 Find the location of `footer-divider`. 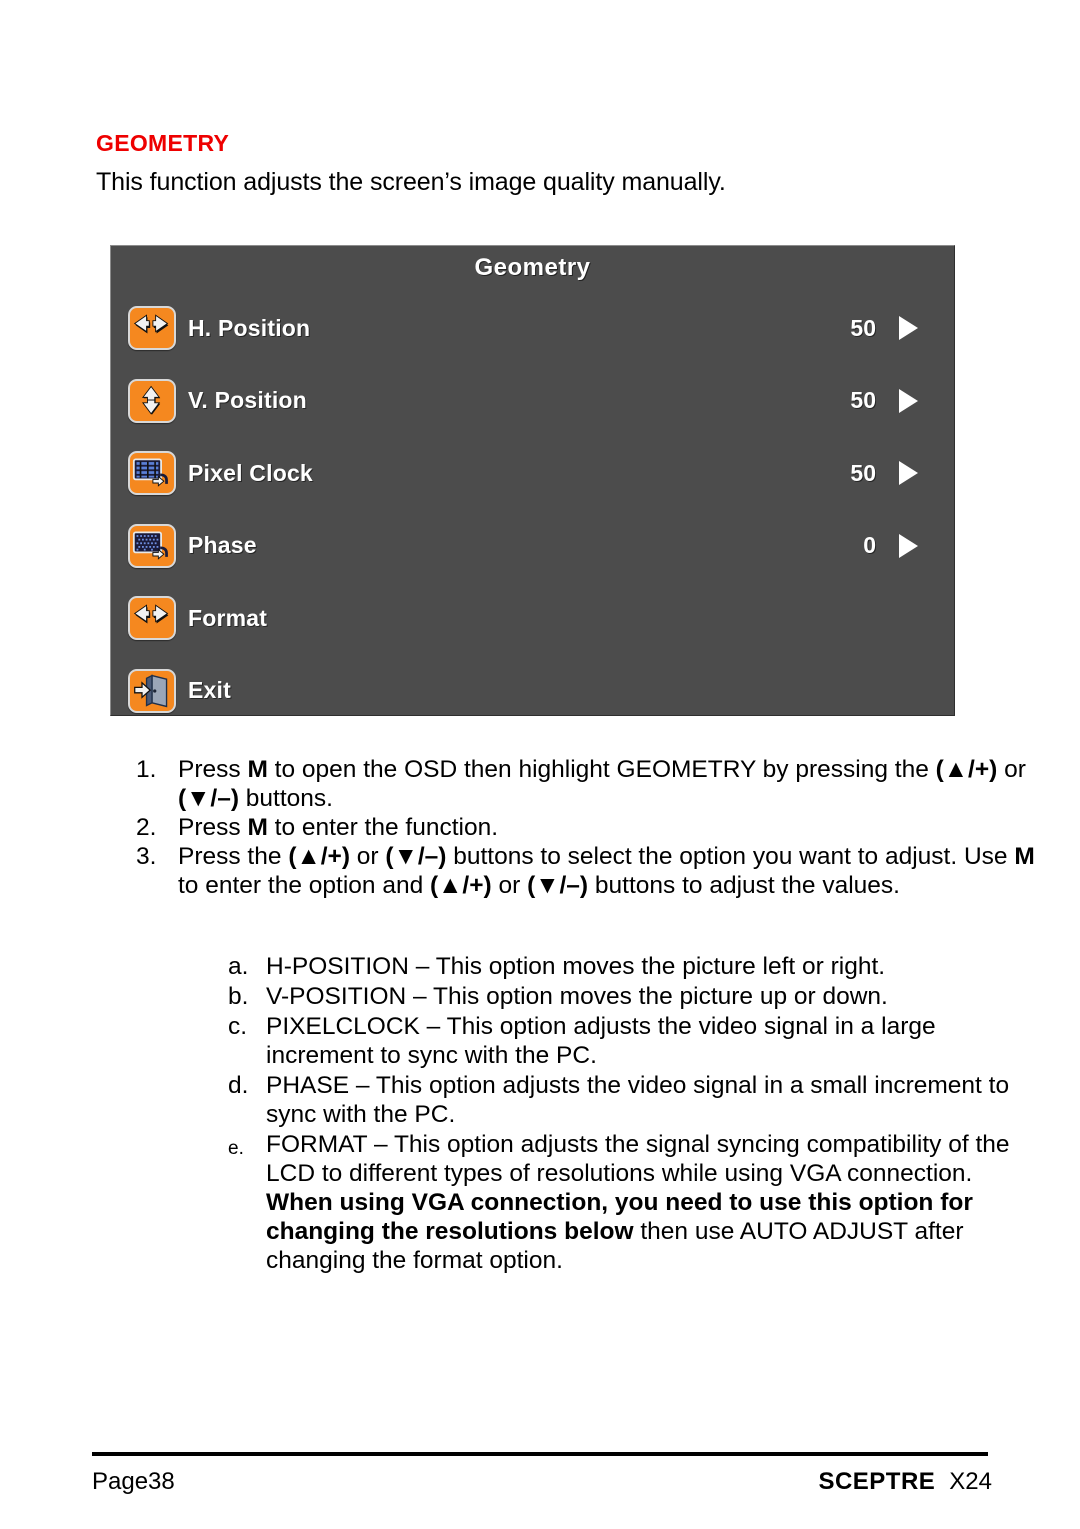

footer-divider is located at coordinates (540, 1454).